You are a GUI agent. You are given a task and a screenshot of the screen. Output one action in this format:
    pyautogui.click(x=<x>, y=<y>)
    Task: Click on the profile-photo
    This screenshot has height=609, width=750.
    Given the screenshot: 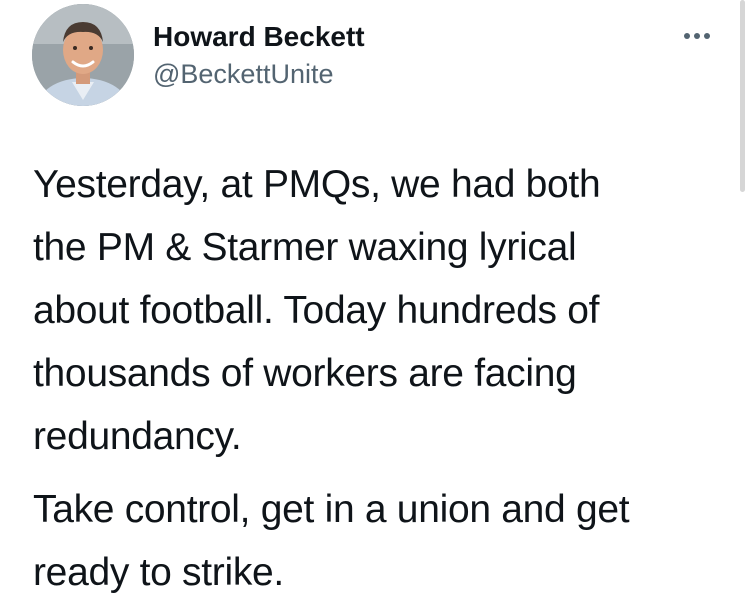 What is the action you would take?
    pyautogui.click(x=83, y=55)
    